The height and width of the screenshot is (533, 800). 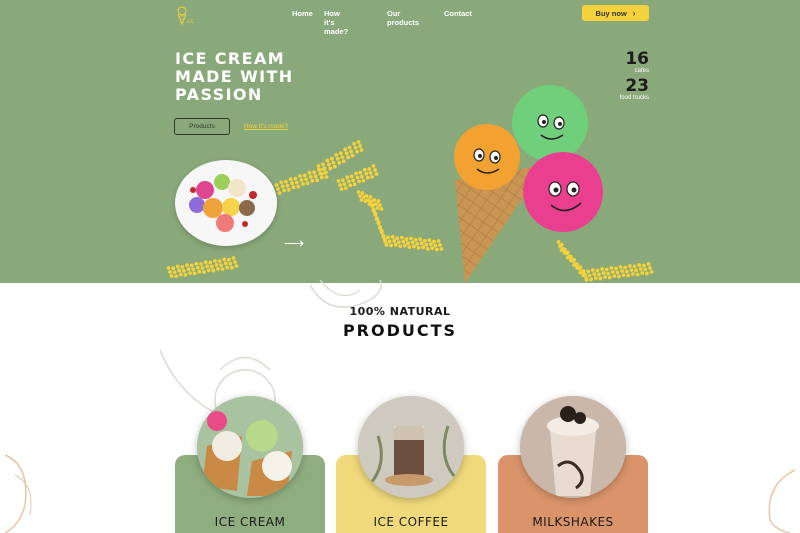 I want to click on hero-title: ICE CREAM MADE WITH PASSION, so click(x=260, y=77).